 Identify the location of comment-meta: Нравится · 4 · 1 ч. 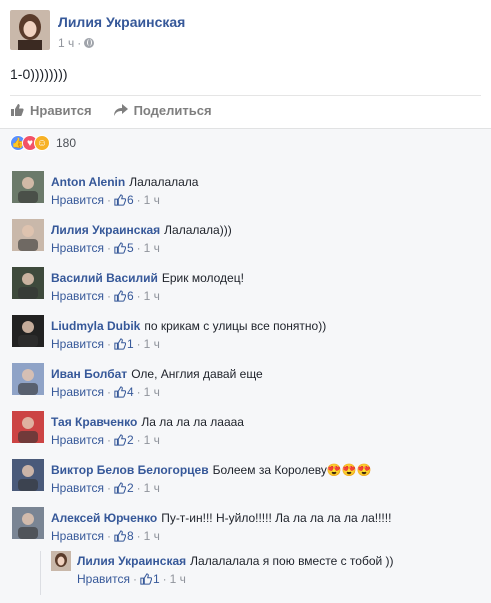
(105, 392).